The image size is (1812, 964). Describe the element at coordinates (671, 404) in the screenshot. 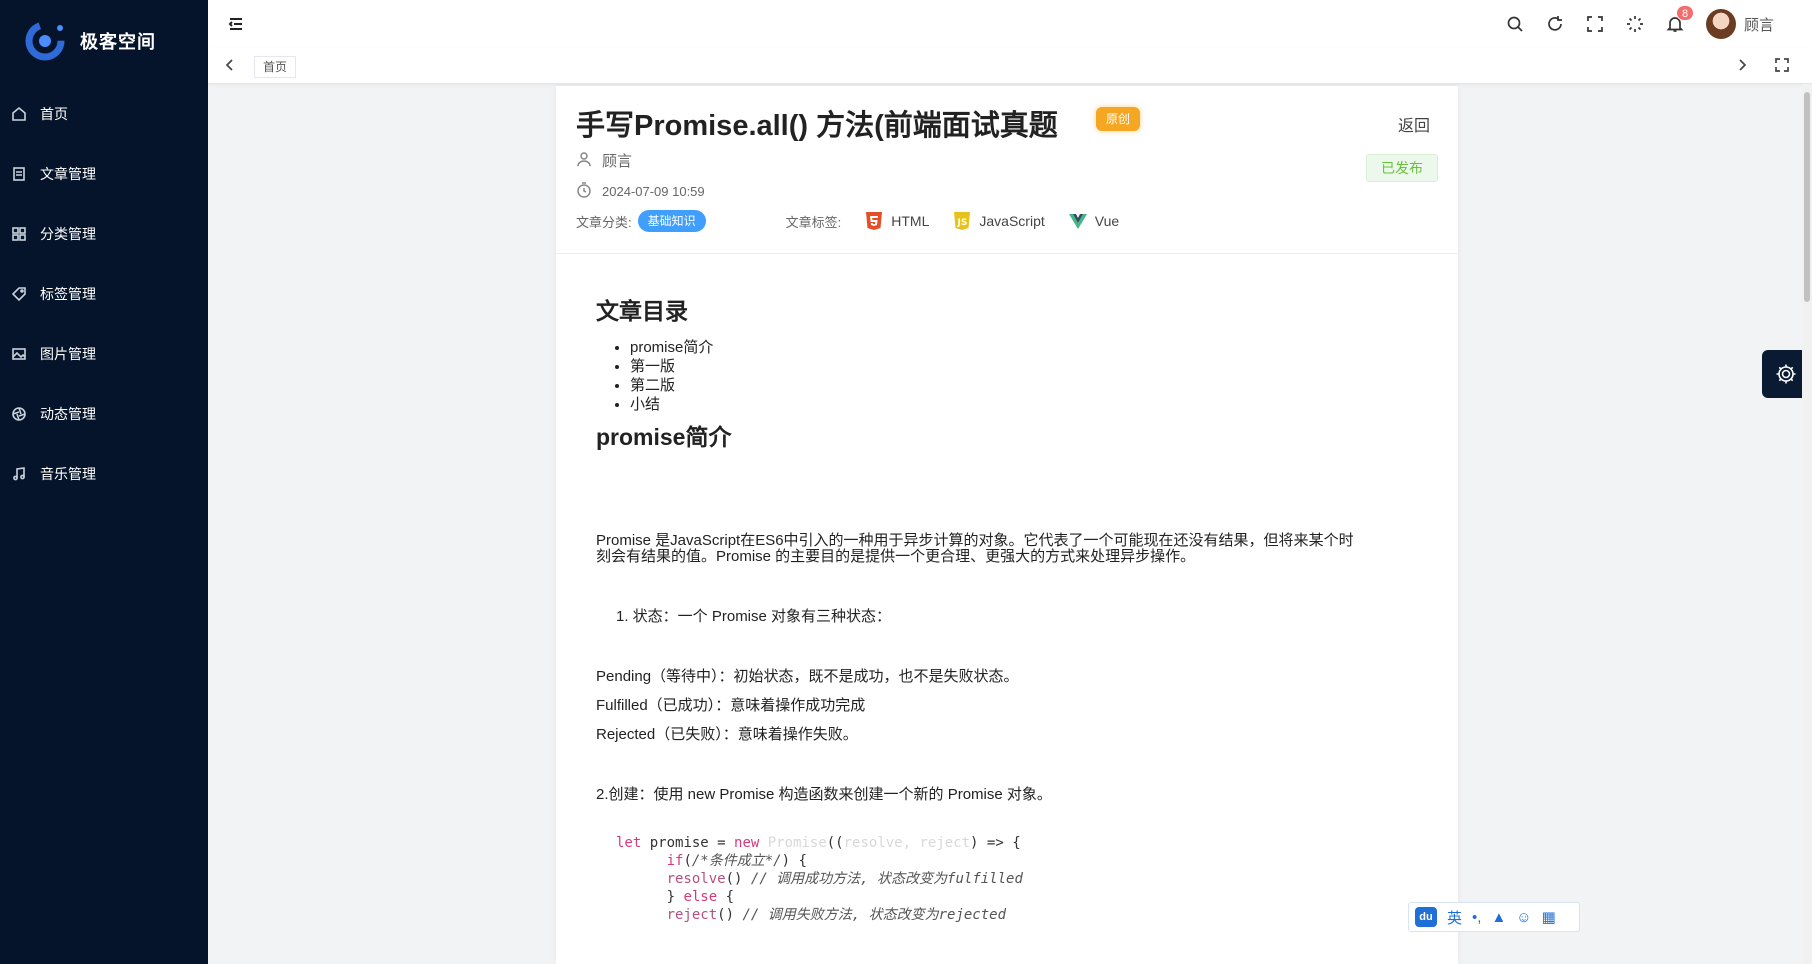

I see `toc-item: 小结` at that location.